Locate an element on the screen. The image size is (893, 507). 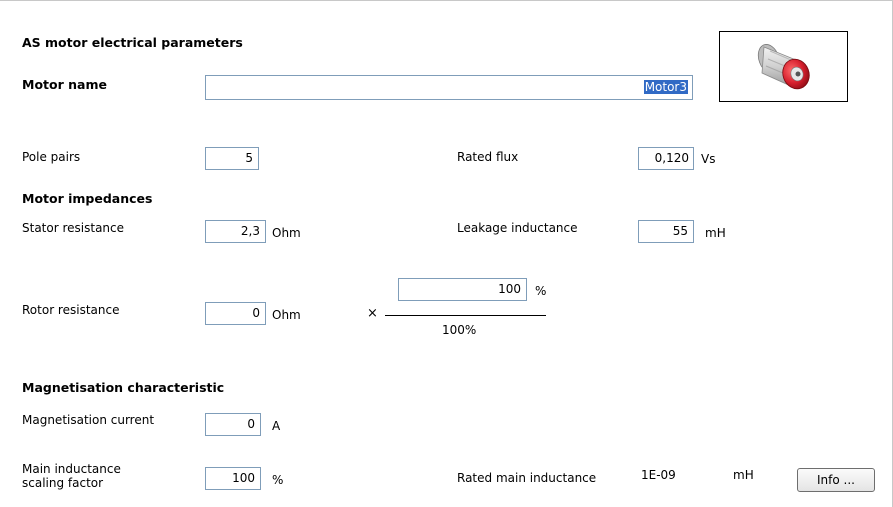
magnetisation-heading: Magnetisation characteristic is located at coordinates (123, 387).